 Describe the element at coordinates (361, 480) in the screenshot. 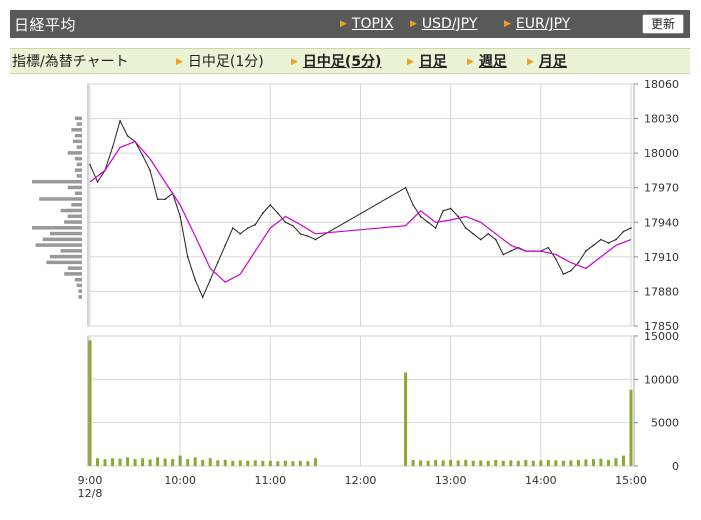

I see `x-tick-label: 12:00` at that location.